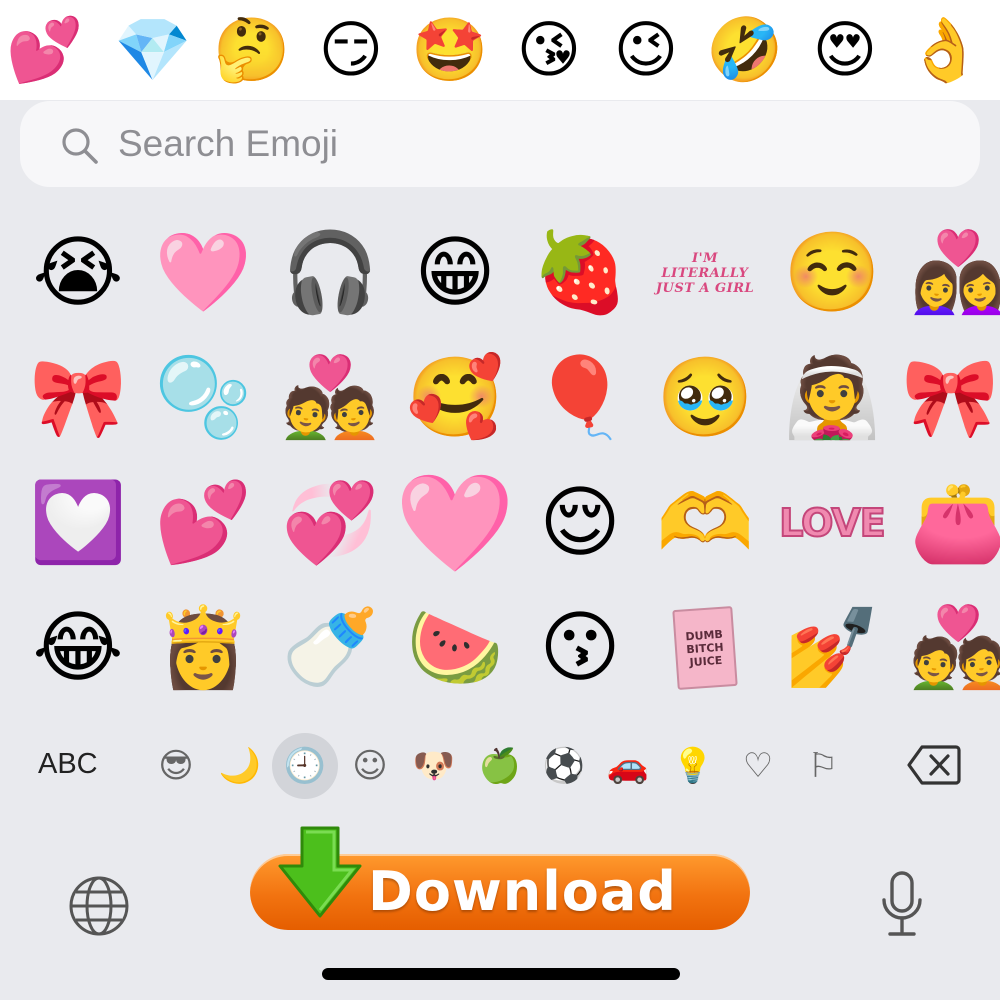 This screenshot has width=1000, height=1000. What do you see at coordinates (580, 273) in the screenshot?
I see `emoji-cell: 🍓` at bounding box center [580, 273].